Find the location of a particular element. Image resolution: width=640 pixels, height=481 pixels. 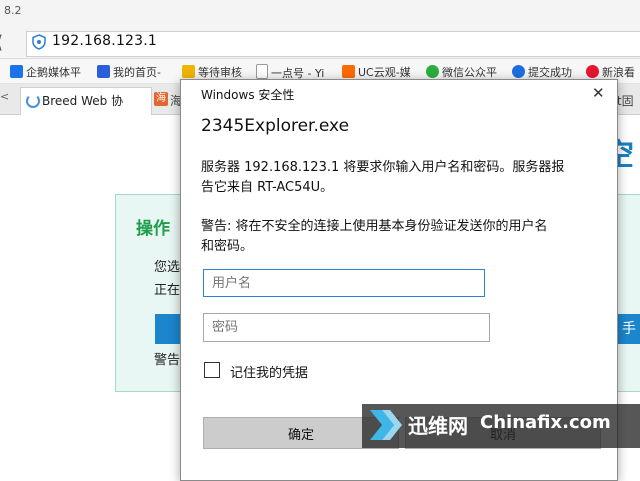

window-title-fragment: 8.2 is located at coordinates (13, 10).